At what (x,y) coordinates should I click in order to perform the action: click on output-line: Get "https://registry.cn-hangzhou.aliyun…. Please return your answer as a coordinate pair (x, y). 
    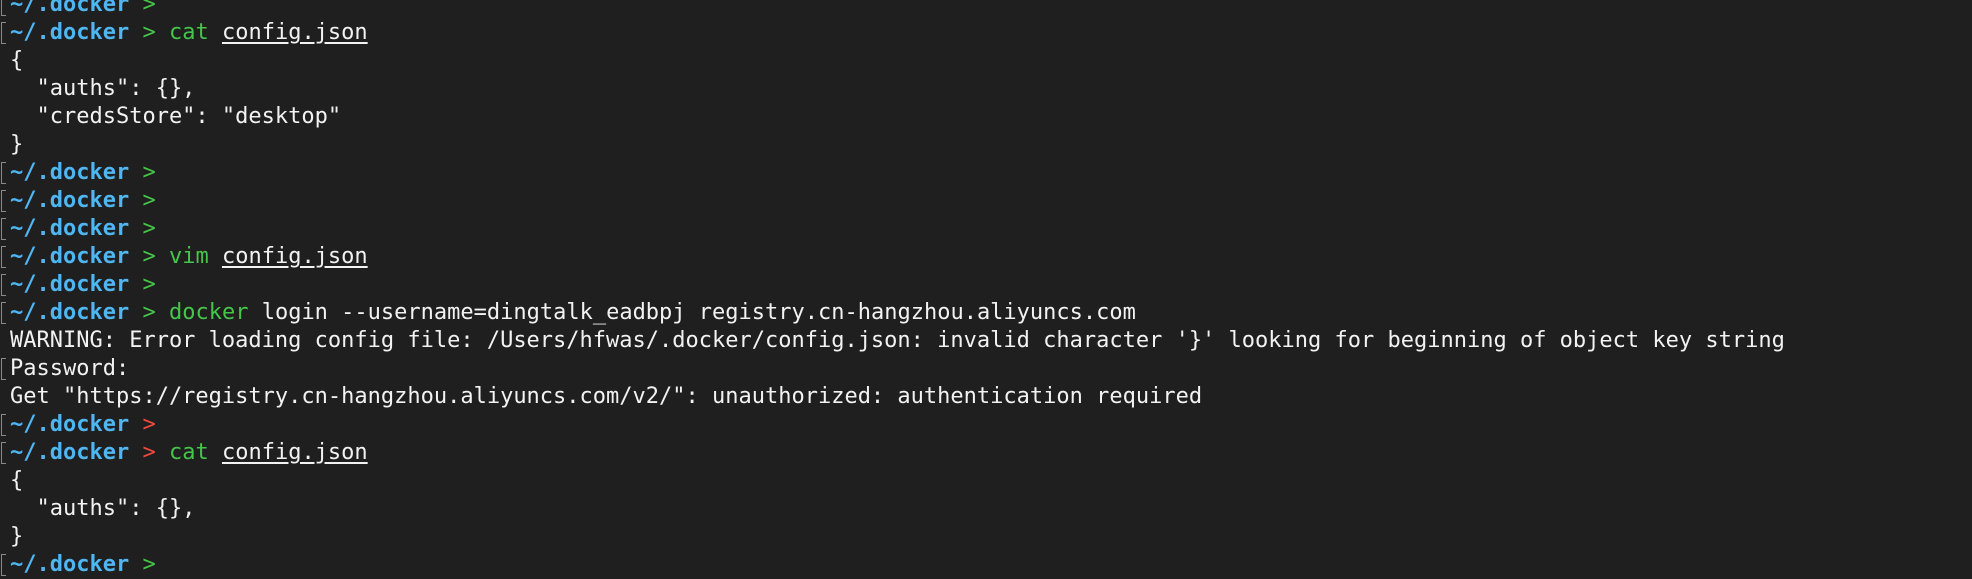
    Looking at the image, I should click on (986, 397).